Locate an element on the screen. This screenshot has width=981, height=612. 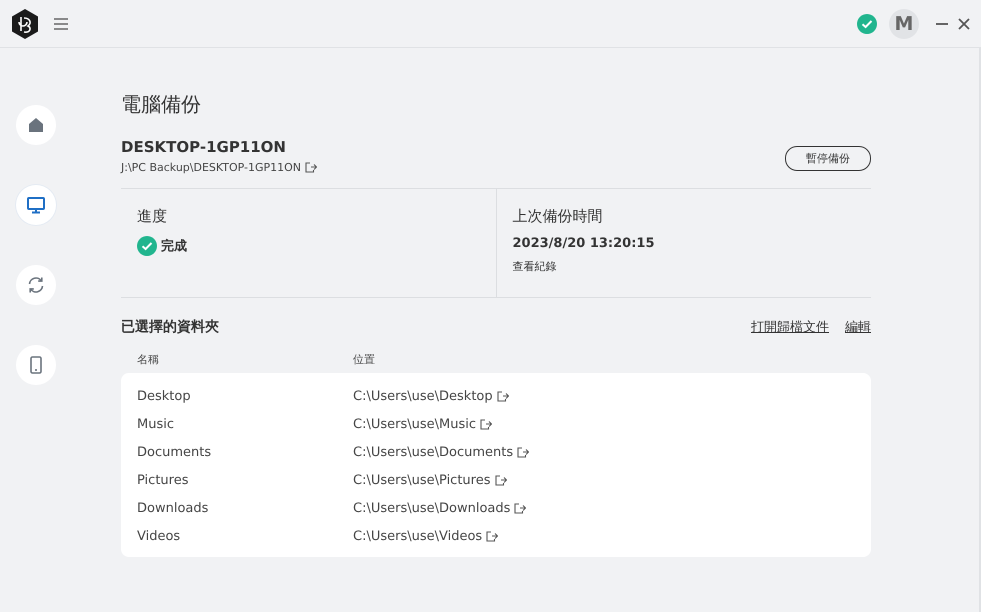
logo-icon is located at coordinates (25, 24).